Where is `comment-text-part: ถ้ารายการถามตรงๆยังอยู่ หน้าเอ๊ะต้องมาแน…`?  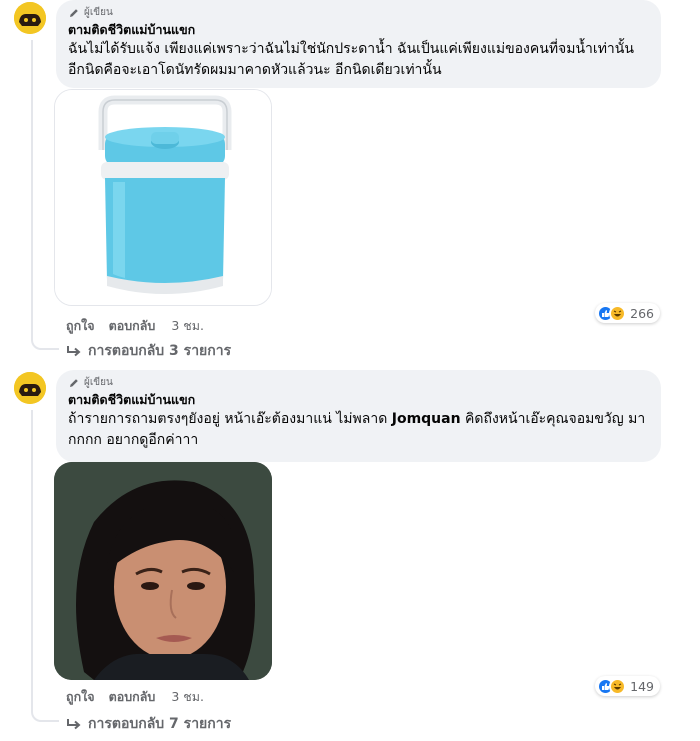
comment-text-part: ถ้ารายการถามตรงๆยังอยู่ หน้าเอ๊ะต้องมาแน… is located at coordinates (230, 419).